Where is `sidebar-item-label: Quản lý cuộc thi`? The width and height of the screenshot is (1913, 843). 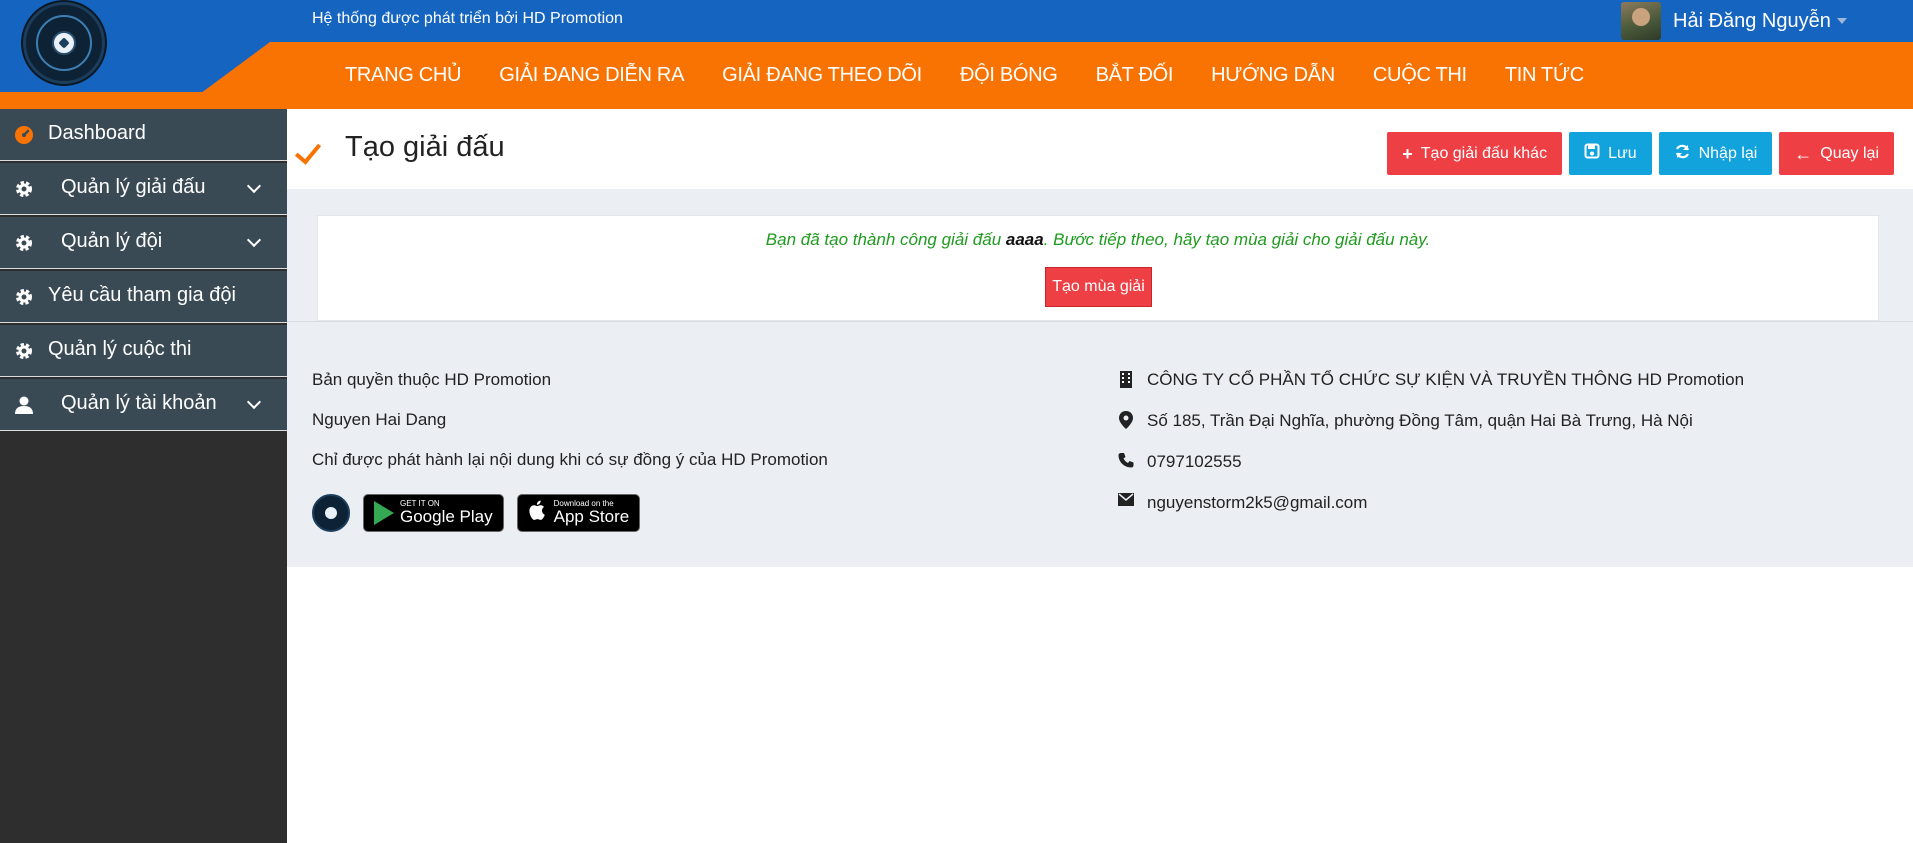
sidebar-item-label: Quản lý cuộc thi is located at coordinates (120, 349).